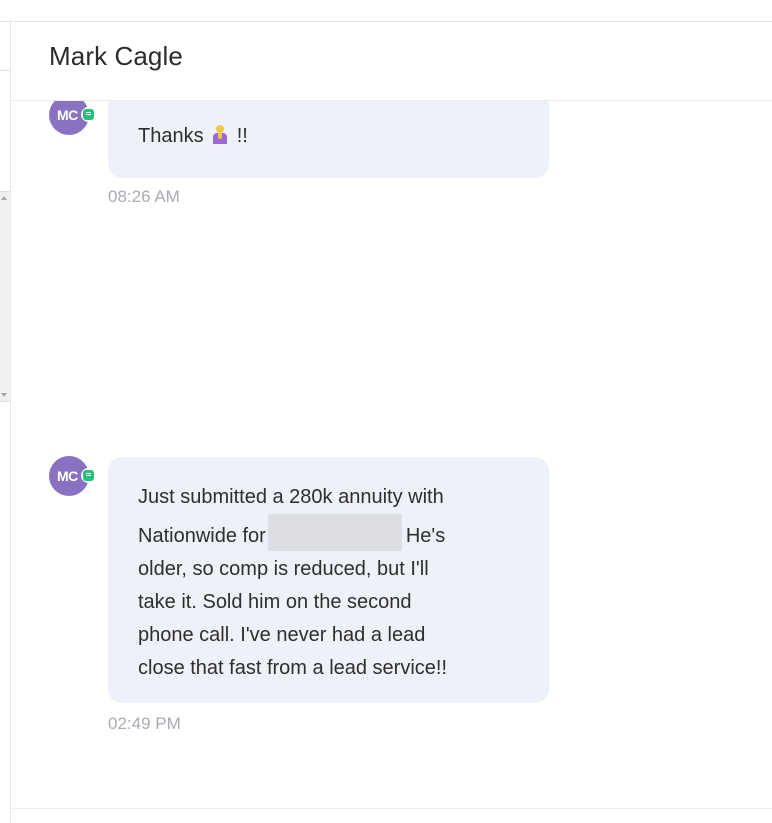 The height and width of the screenshot is (823, 772). I want to click on message-line: take it. Sold him on the second, so click(275, 602).